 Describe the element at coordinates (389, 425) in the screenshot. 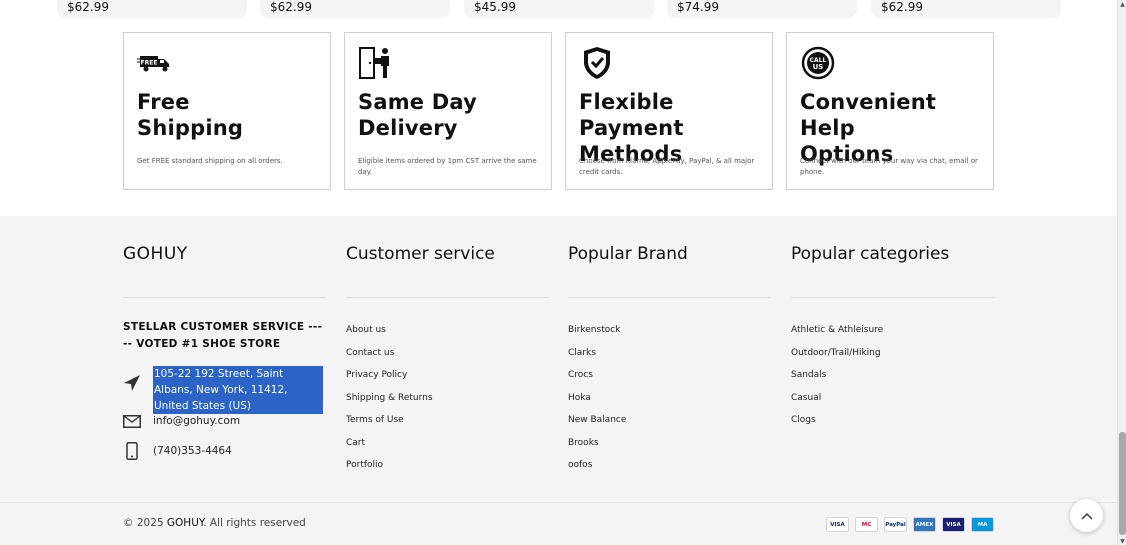

I see `footer-link-terms-of-use: Terms of Use` at that location.